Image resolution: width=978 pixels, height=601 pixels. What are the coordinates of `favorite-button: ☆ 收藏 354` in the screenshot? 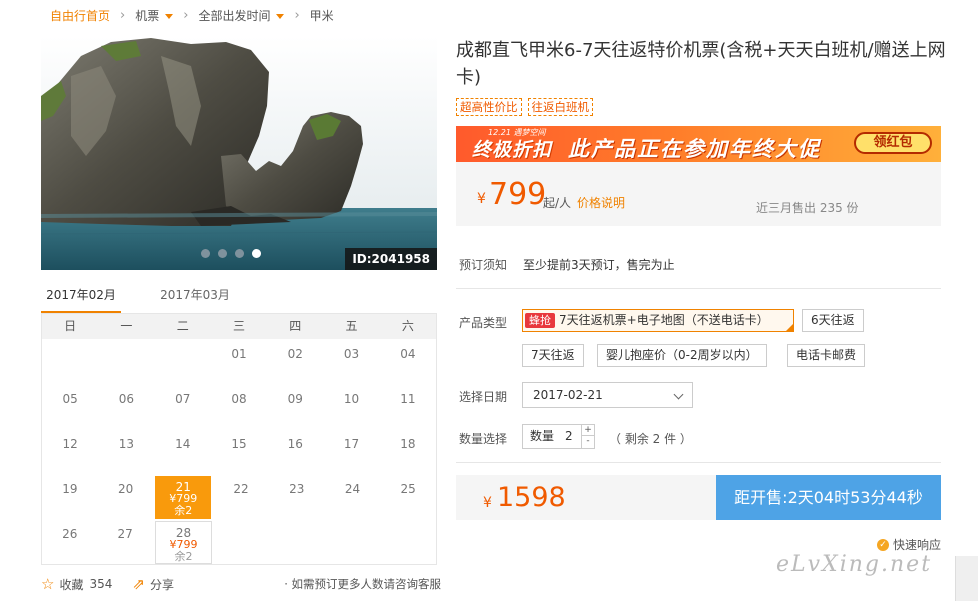 It's located at (76, 584).